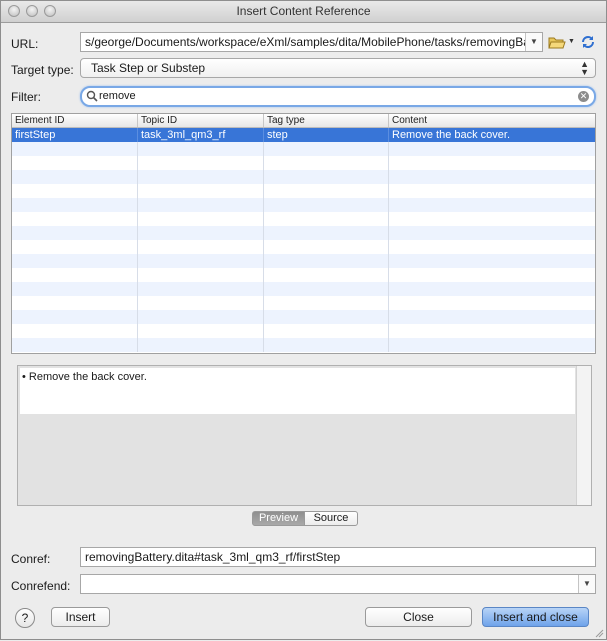 This screenshot has height=641, width=607. Describe the element at coordinates (338, 584) in the screenshot. I see `conrefend-combo: ▼` at that location.